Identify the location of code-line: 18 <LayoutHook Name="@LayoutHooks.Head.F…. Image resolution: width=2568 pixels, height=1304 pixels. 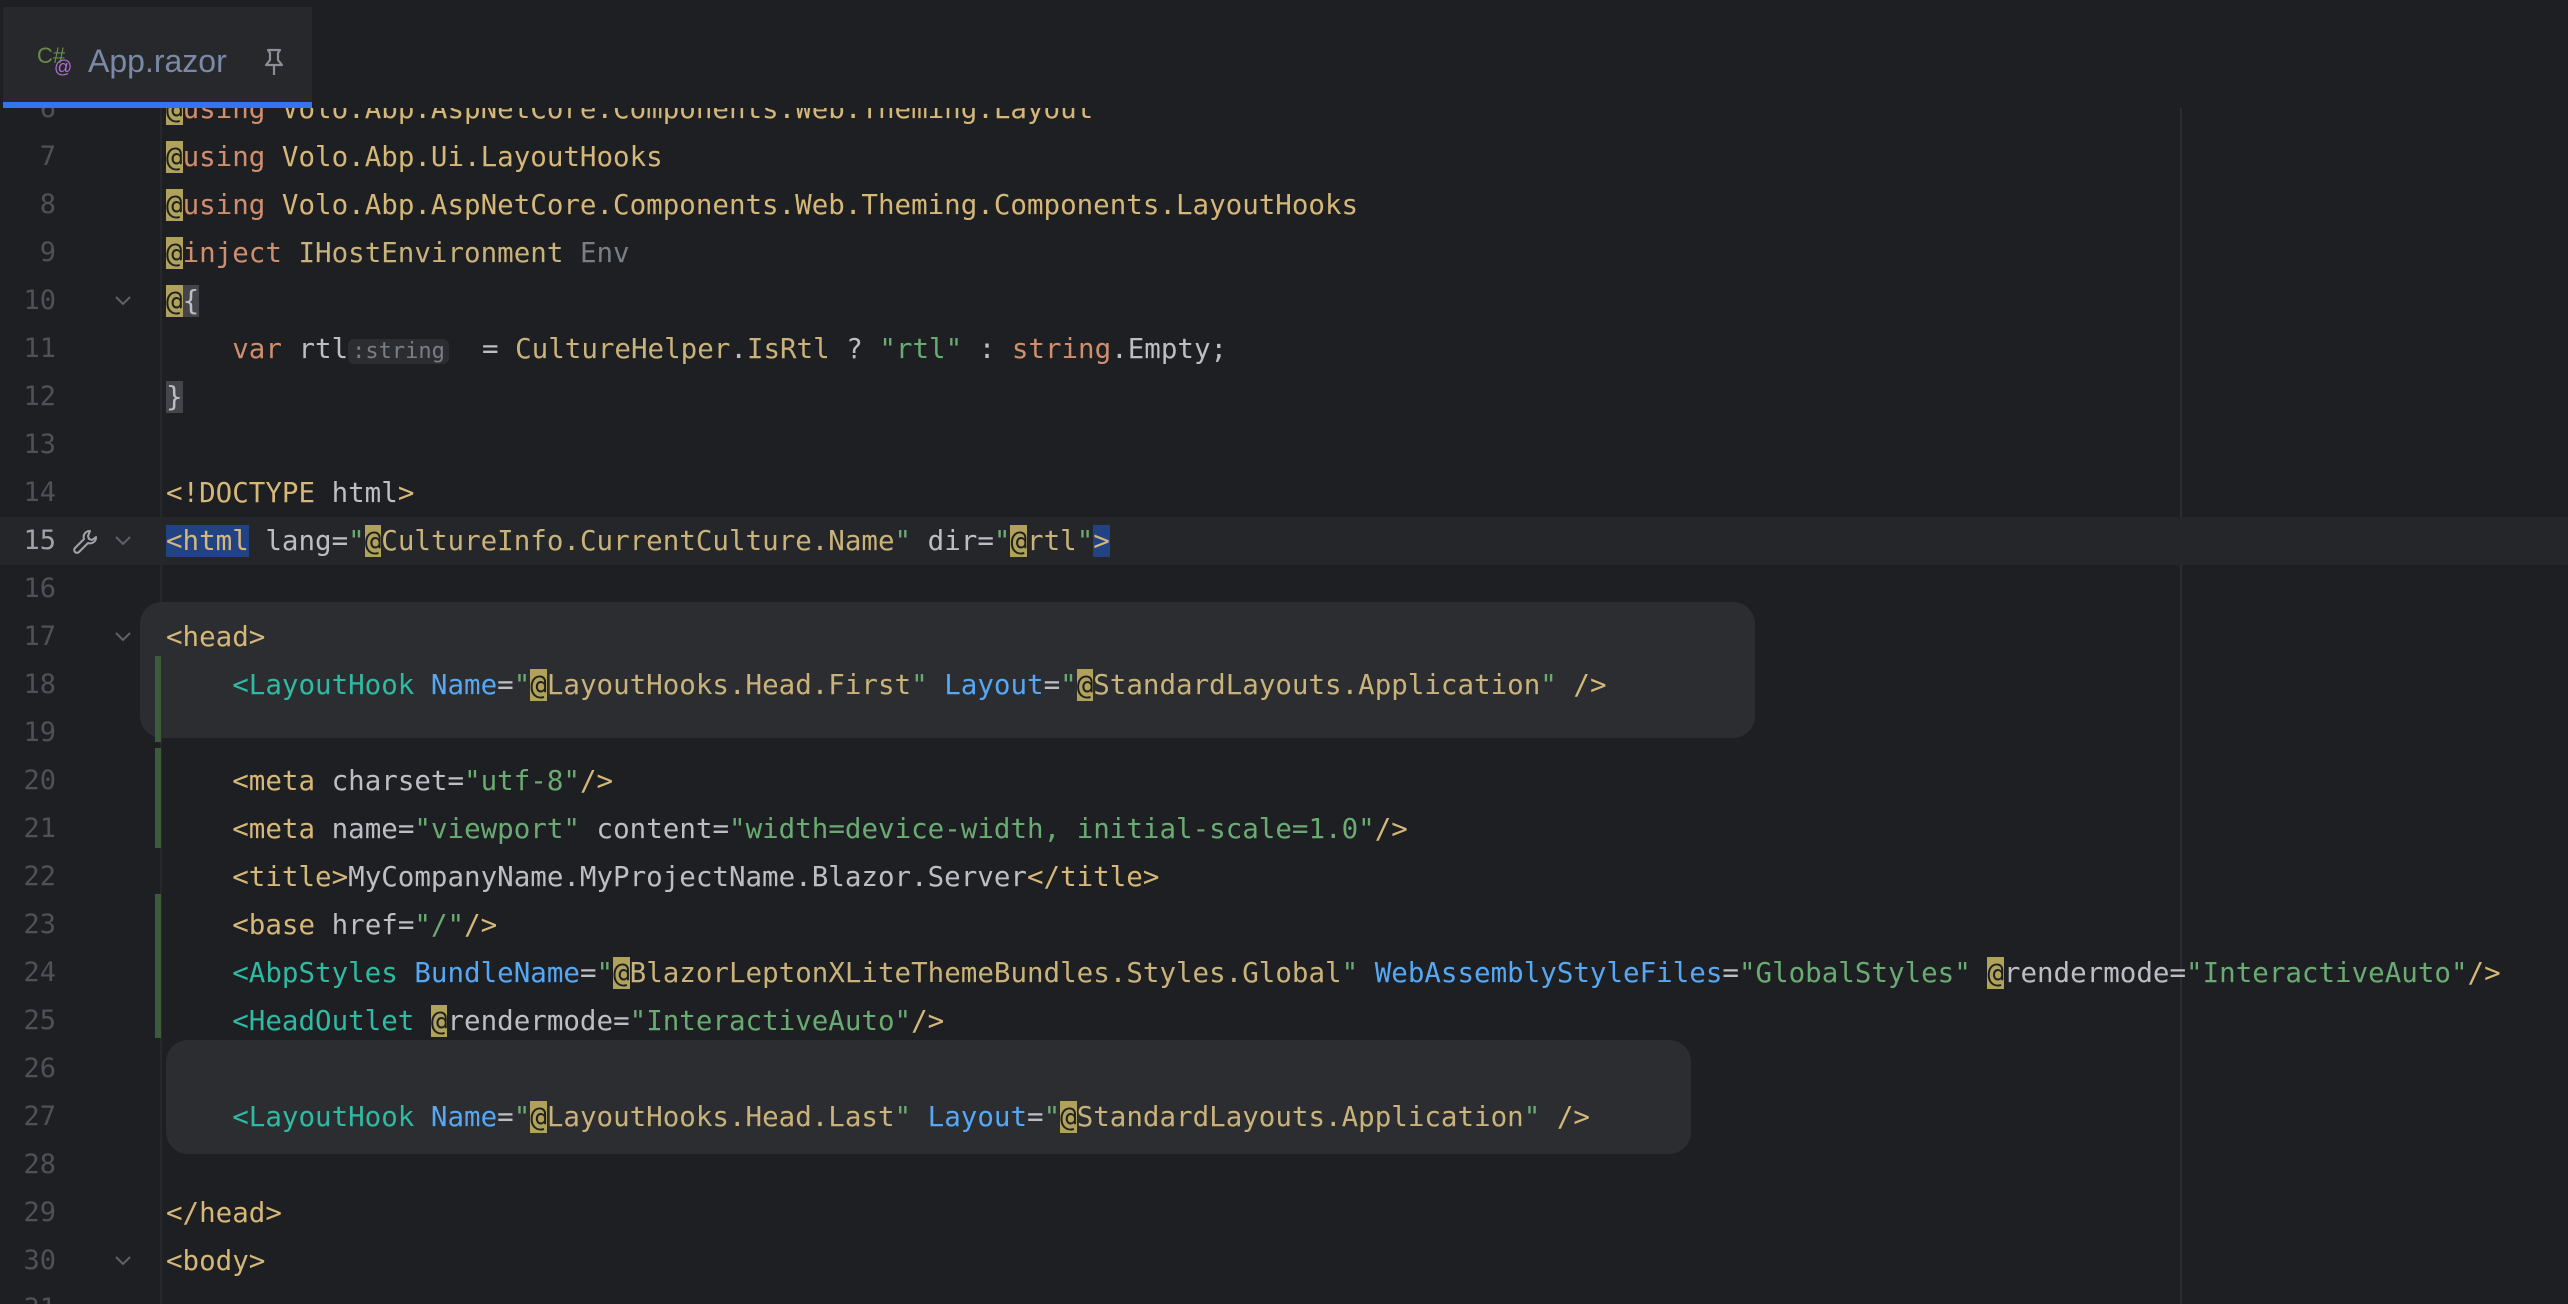
(1284, 685).